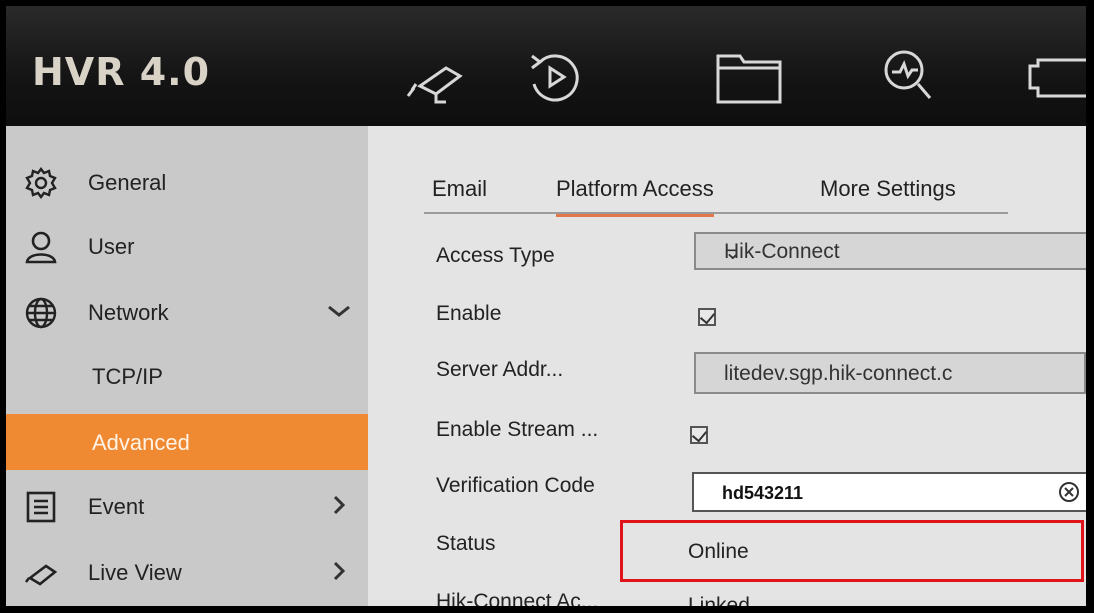 The width and height of the screenshot is (1094, 613). Describe the element at coordinates (128, 312) in the screenshot. I see `sidebar-item-label: Network` at that location.